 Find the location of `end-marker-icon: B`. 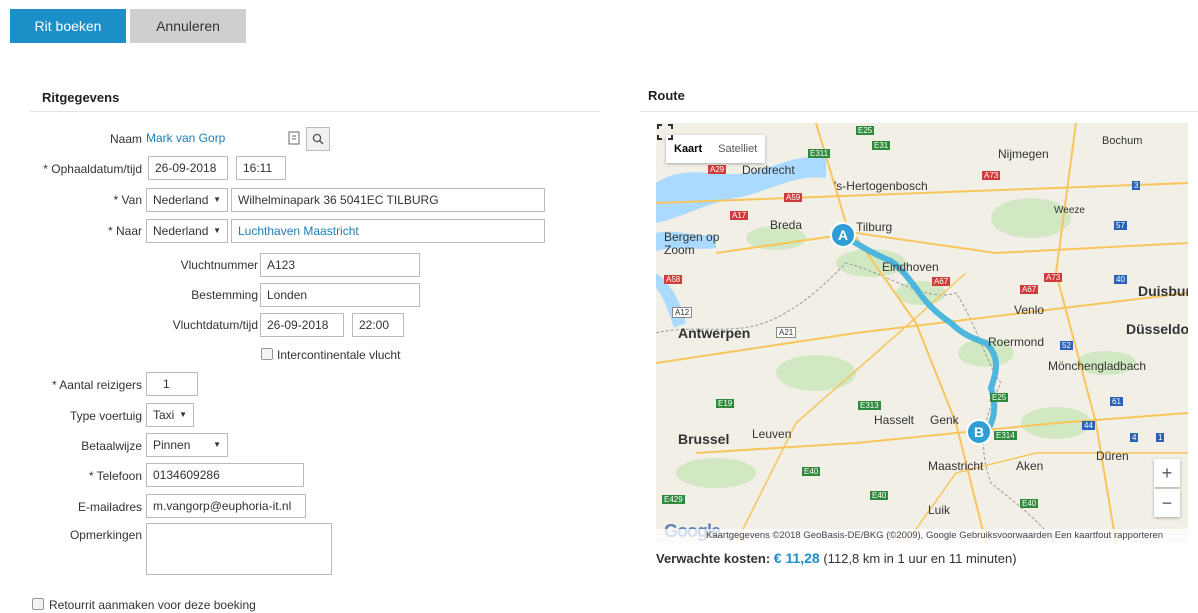

end-marker-icon: B is located at coordinates (979, 432).